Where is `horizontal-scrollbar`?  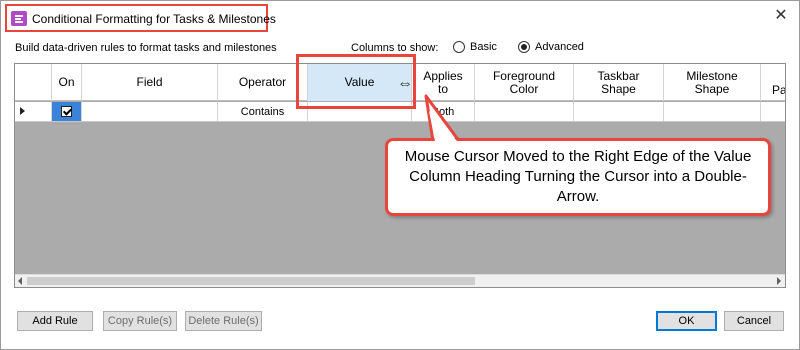
horizontal-scrollbar is located at coordinates (400, 280).